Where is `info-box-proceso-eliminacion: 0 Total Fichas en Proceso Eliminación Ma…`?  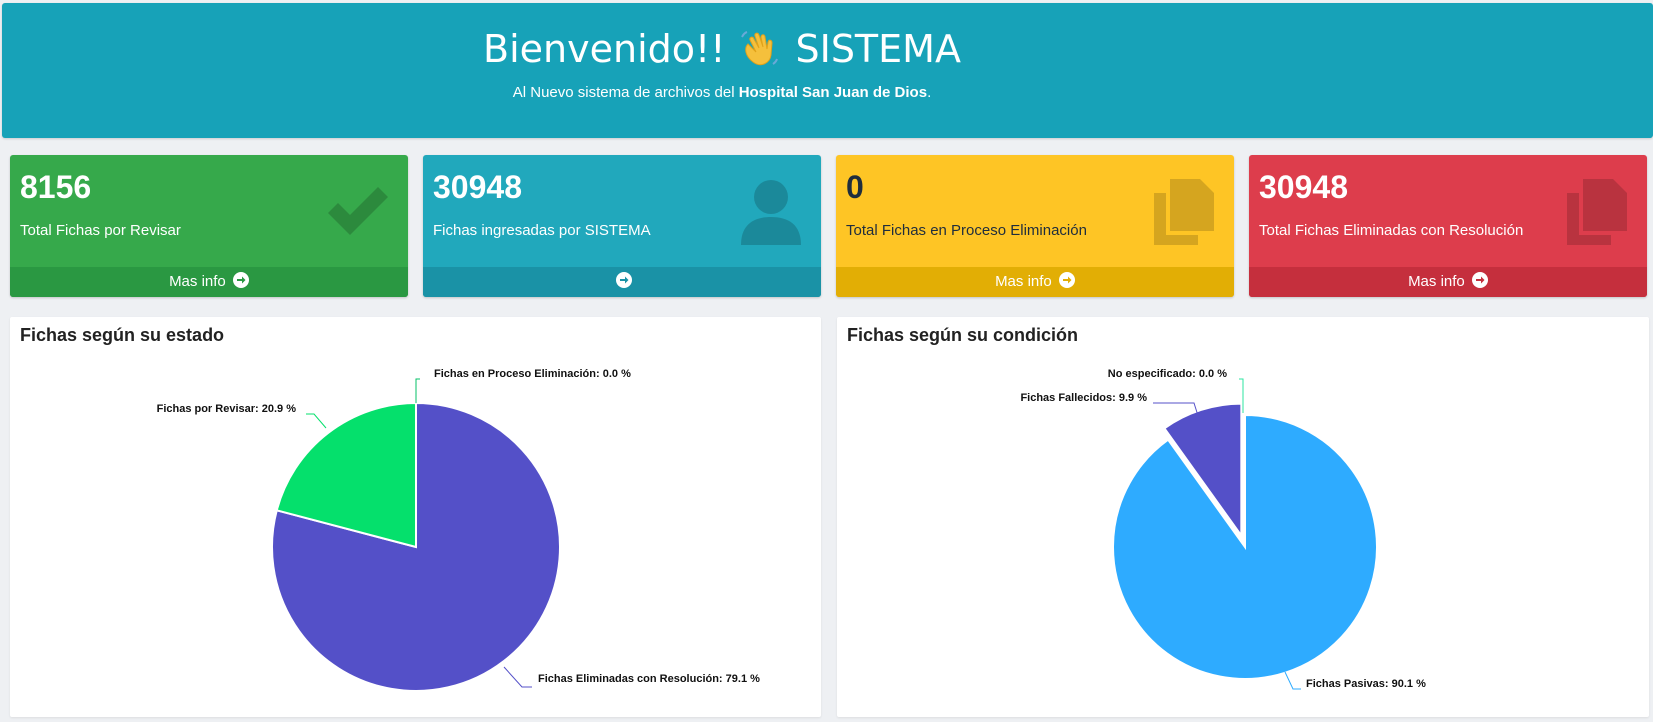
info-box-proceso-eliminacion: 0 Total Fichas en Proceso Eliminación Ma… is located at coordinates (1035, 226).